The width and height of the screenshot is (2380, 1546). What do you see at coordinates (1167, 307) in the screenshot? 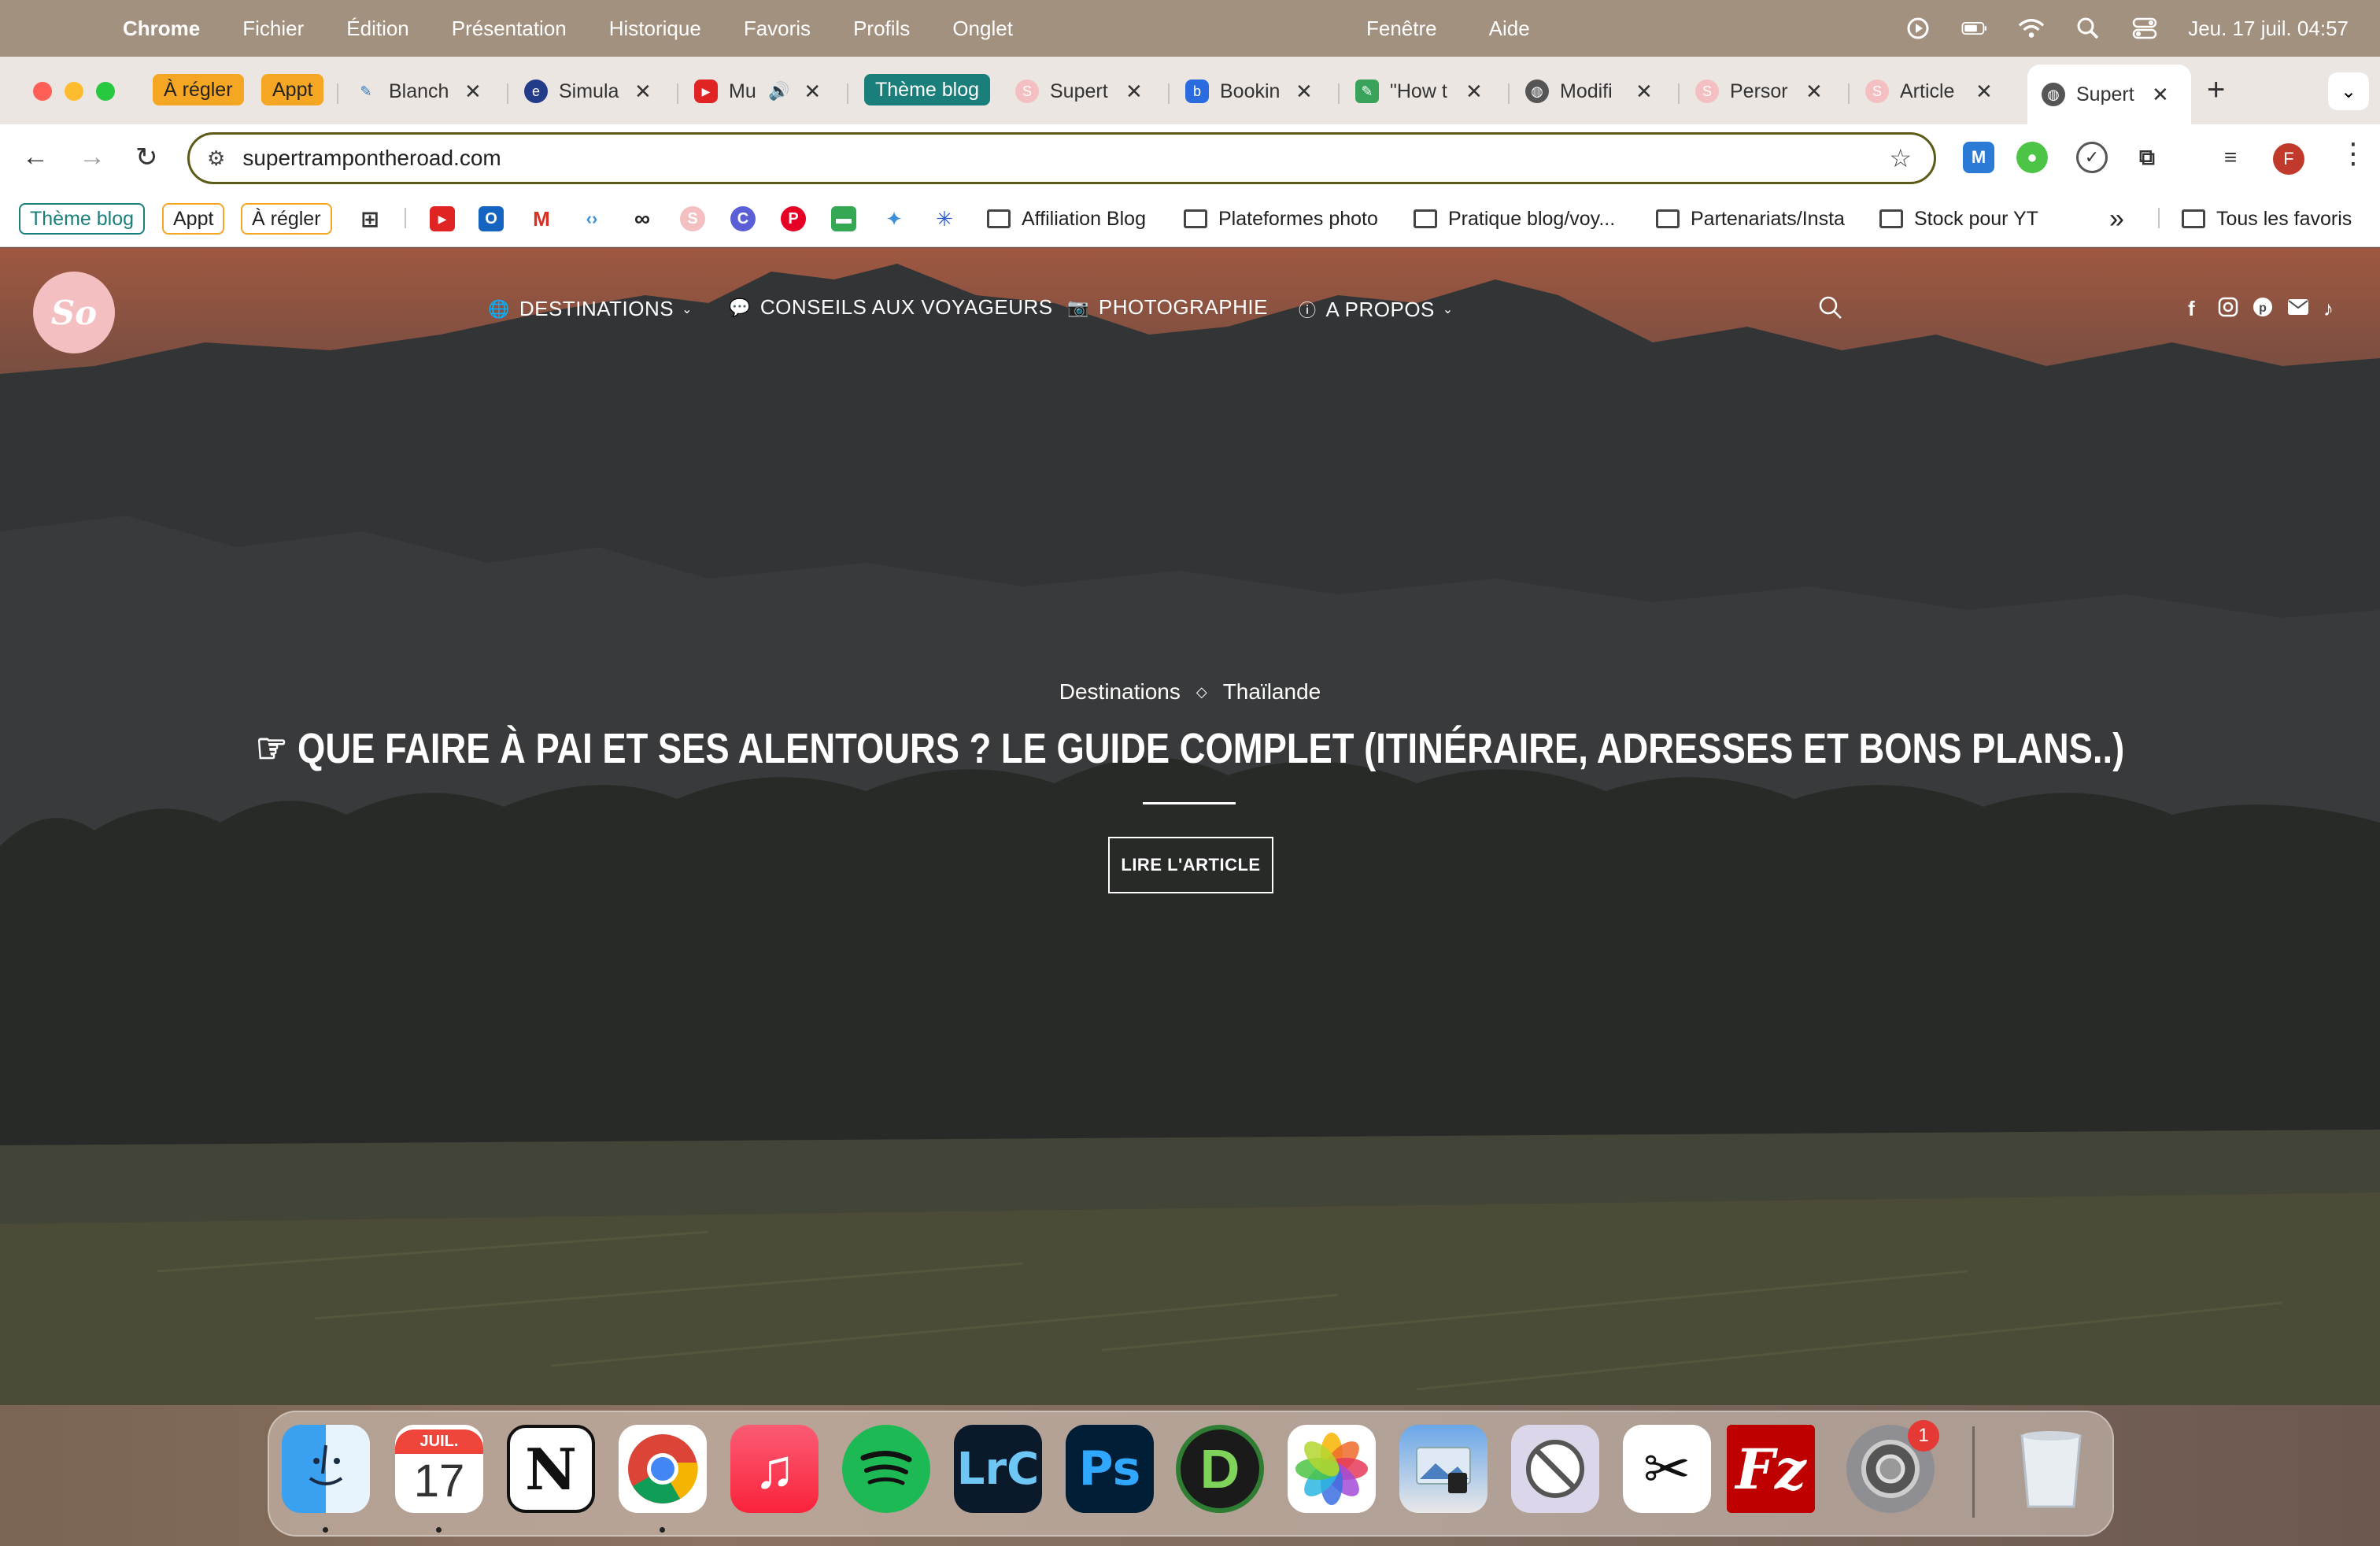
I see `nav-photographie: 📷 PHOTOGRAPHIE` at bounding box center [1167, 307].